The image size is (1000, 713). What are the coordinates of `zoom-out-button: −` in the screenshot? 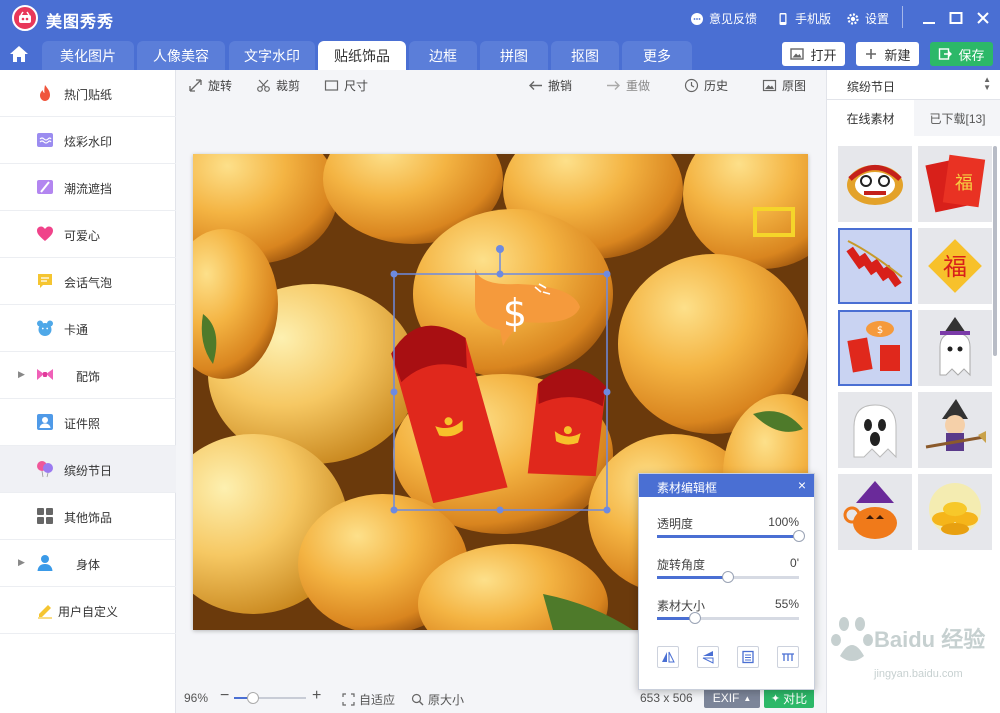 It's located at (224, 696).